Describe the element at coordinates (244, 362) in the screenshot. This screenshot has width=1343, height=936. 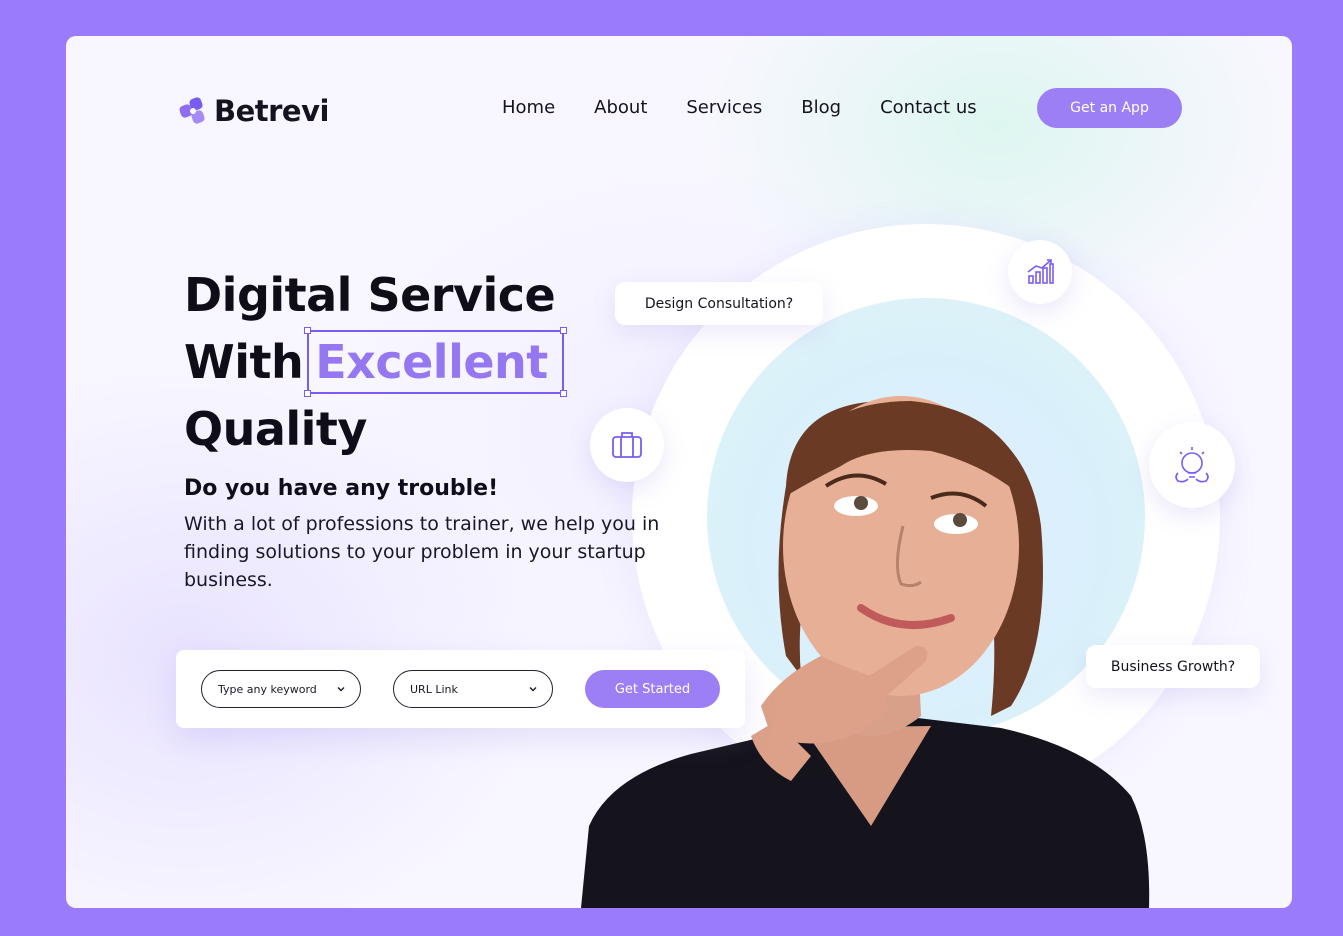
I see `hero-title-prefix: With` at that location.